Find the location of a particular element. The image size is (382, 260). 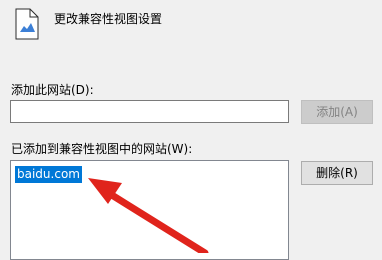

remove-button: 删除(R) is located at coordinates (337, 173).